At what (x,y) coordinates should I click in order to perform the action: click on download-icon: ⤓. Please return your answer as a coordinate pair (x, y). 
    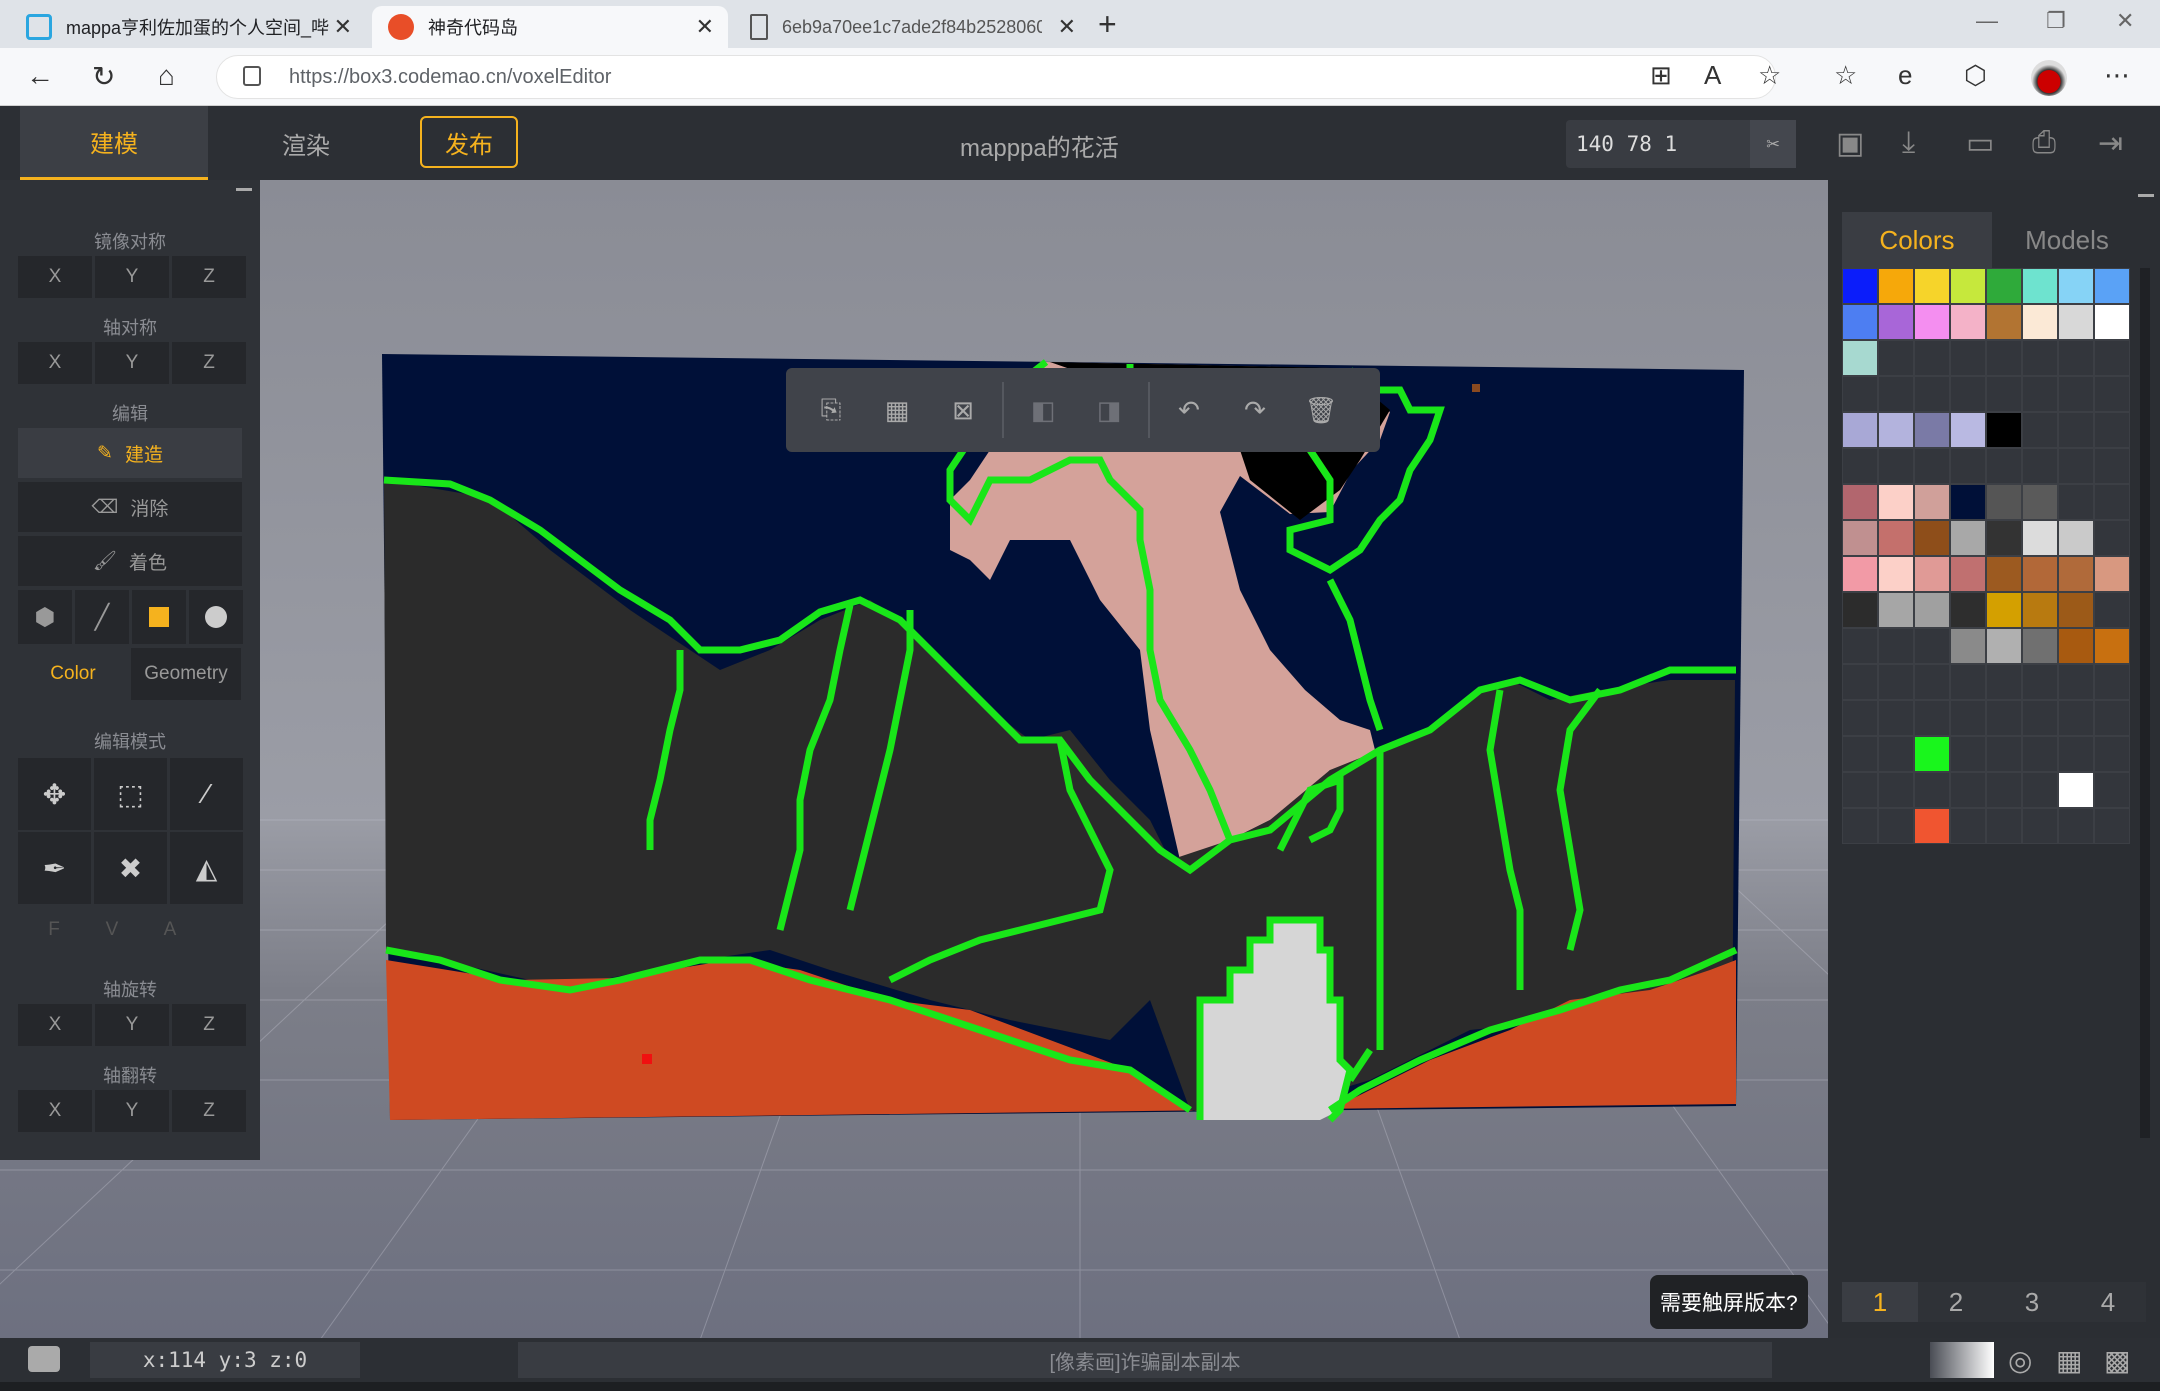
    Looking at the image, I should click on (1908, 143).